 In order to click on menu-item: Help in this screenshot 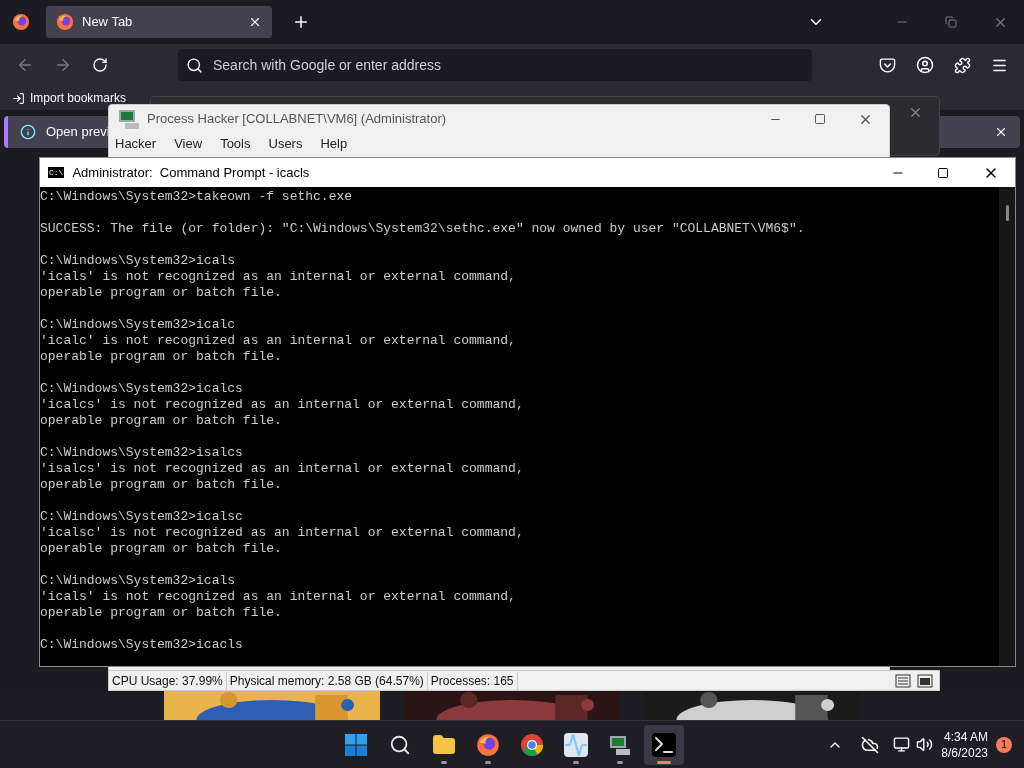, I will do `click(334, 144)`.